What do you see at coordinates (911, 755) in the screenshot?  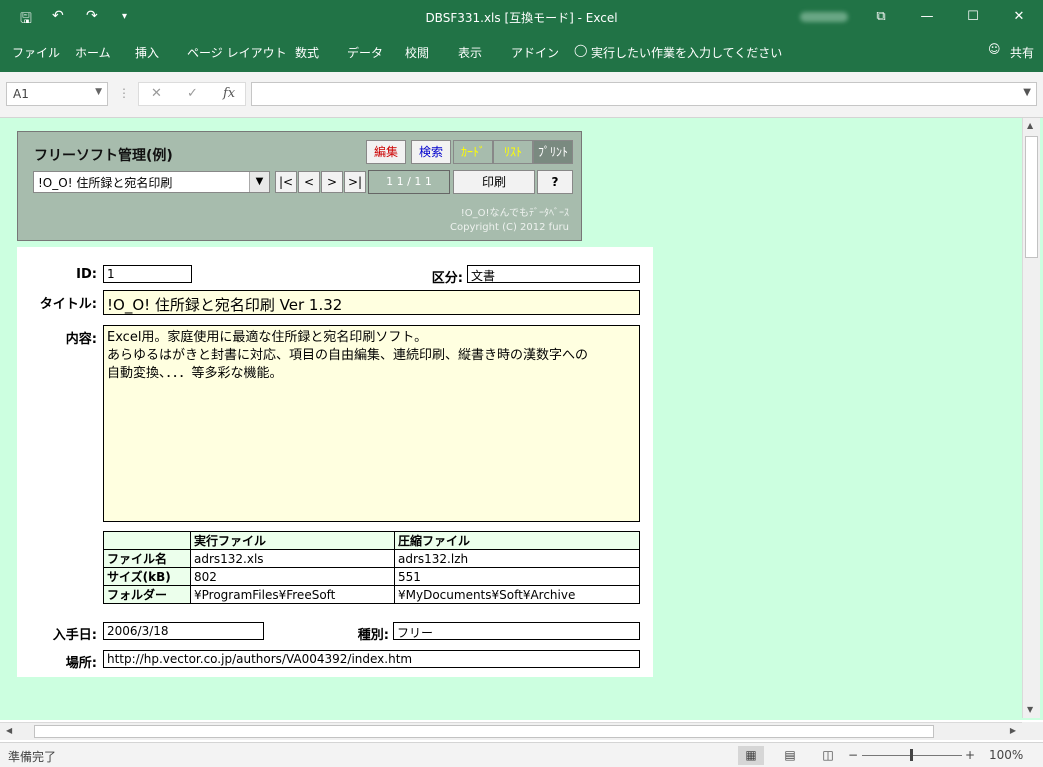 I see `zoom-slider-thumb` at bounding box center [911, 755].